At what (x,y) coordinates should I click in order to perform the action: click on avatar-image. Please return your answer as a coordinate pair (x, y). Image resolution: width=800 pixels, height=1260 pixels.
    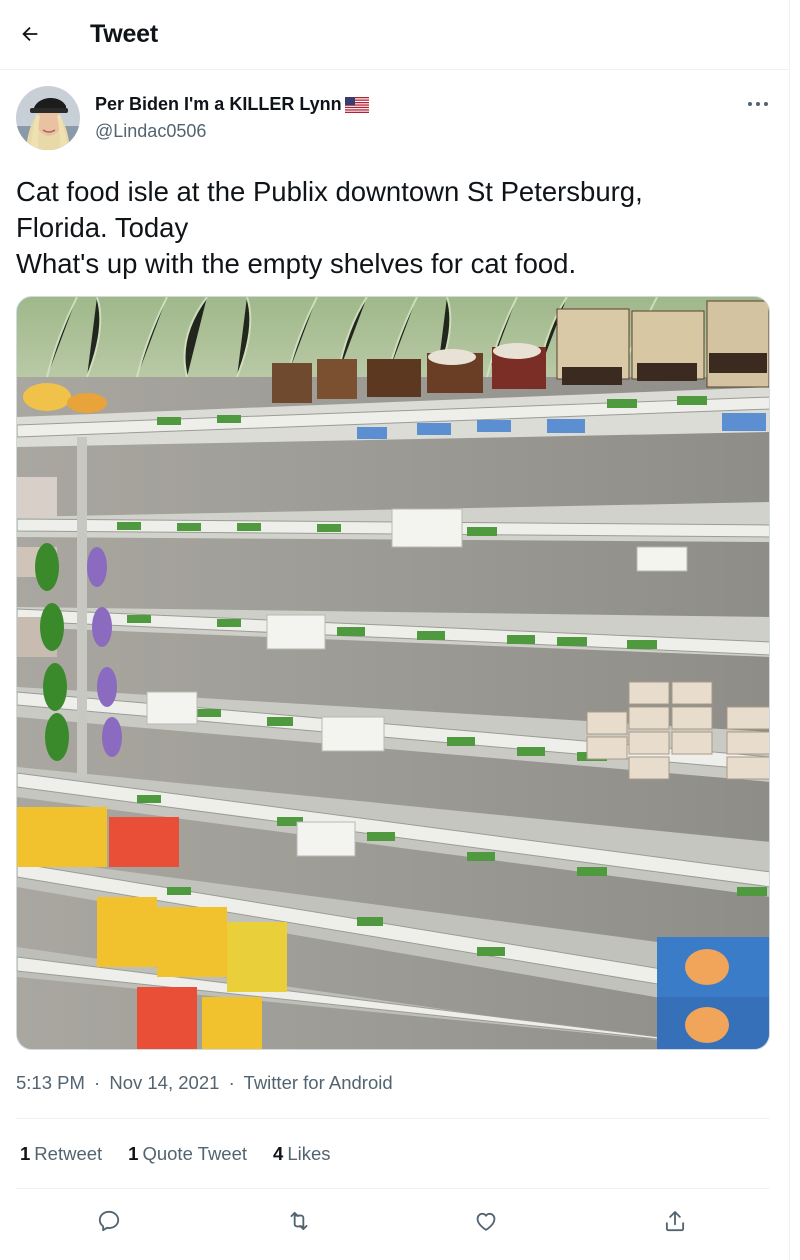
    Looking at the image, I should click on (48, 118).